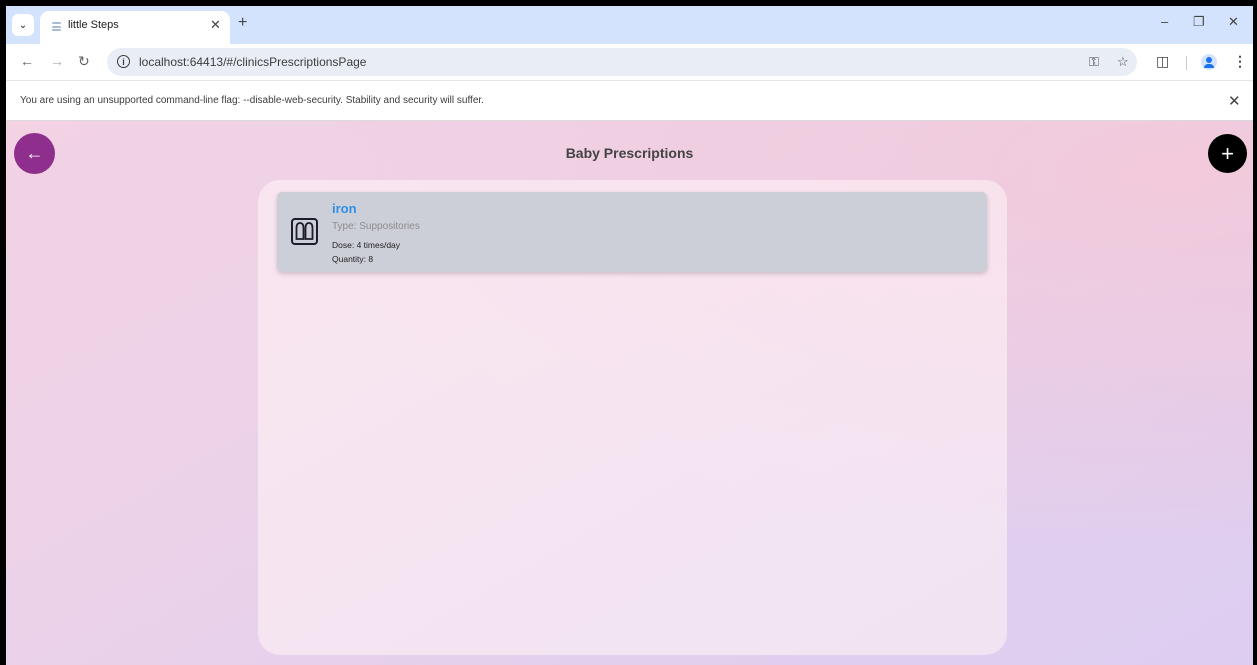  What do you see at coordinates (629, 25) in the screenshot?
I see `tab-strip: ⌄ little Steps ✕ + – ❐ ✕` at bounding box center [629, 25].